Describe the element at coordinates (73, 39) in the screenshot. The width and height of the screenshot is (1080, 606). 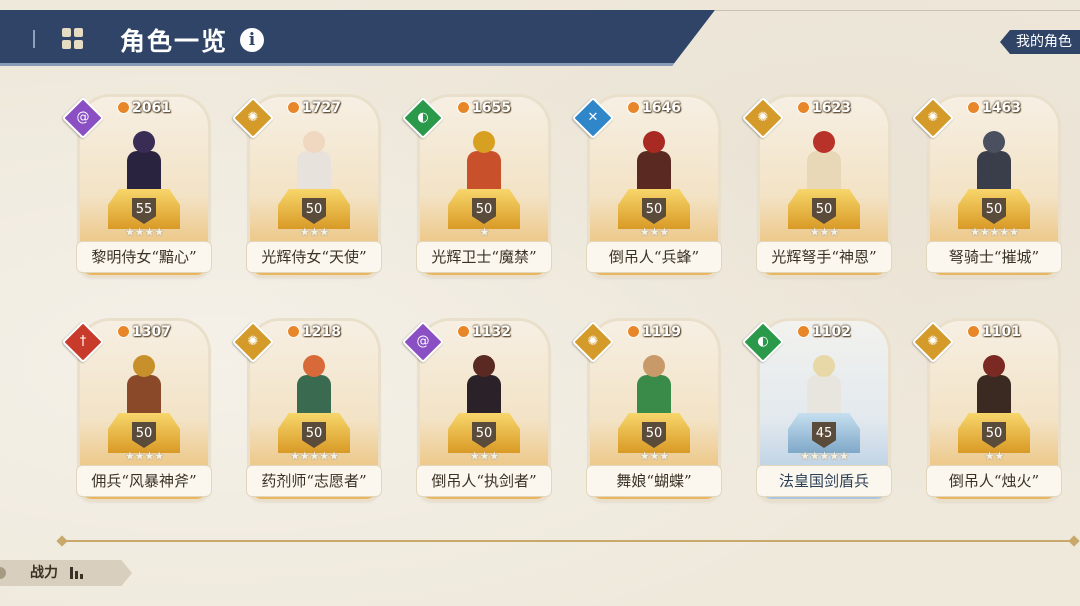
I see `menu-grid-icon` at that location.